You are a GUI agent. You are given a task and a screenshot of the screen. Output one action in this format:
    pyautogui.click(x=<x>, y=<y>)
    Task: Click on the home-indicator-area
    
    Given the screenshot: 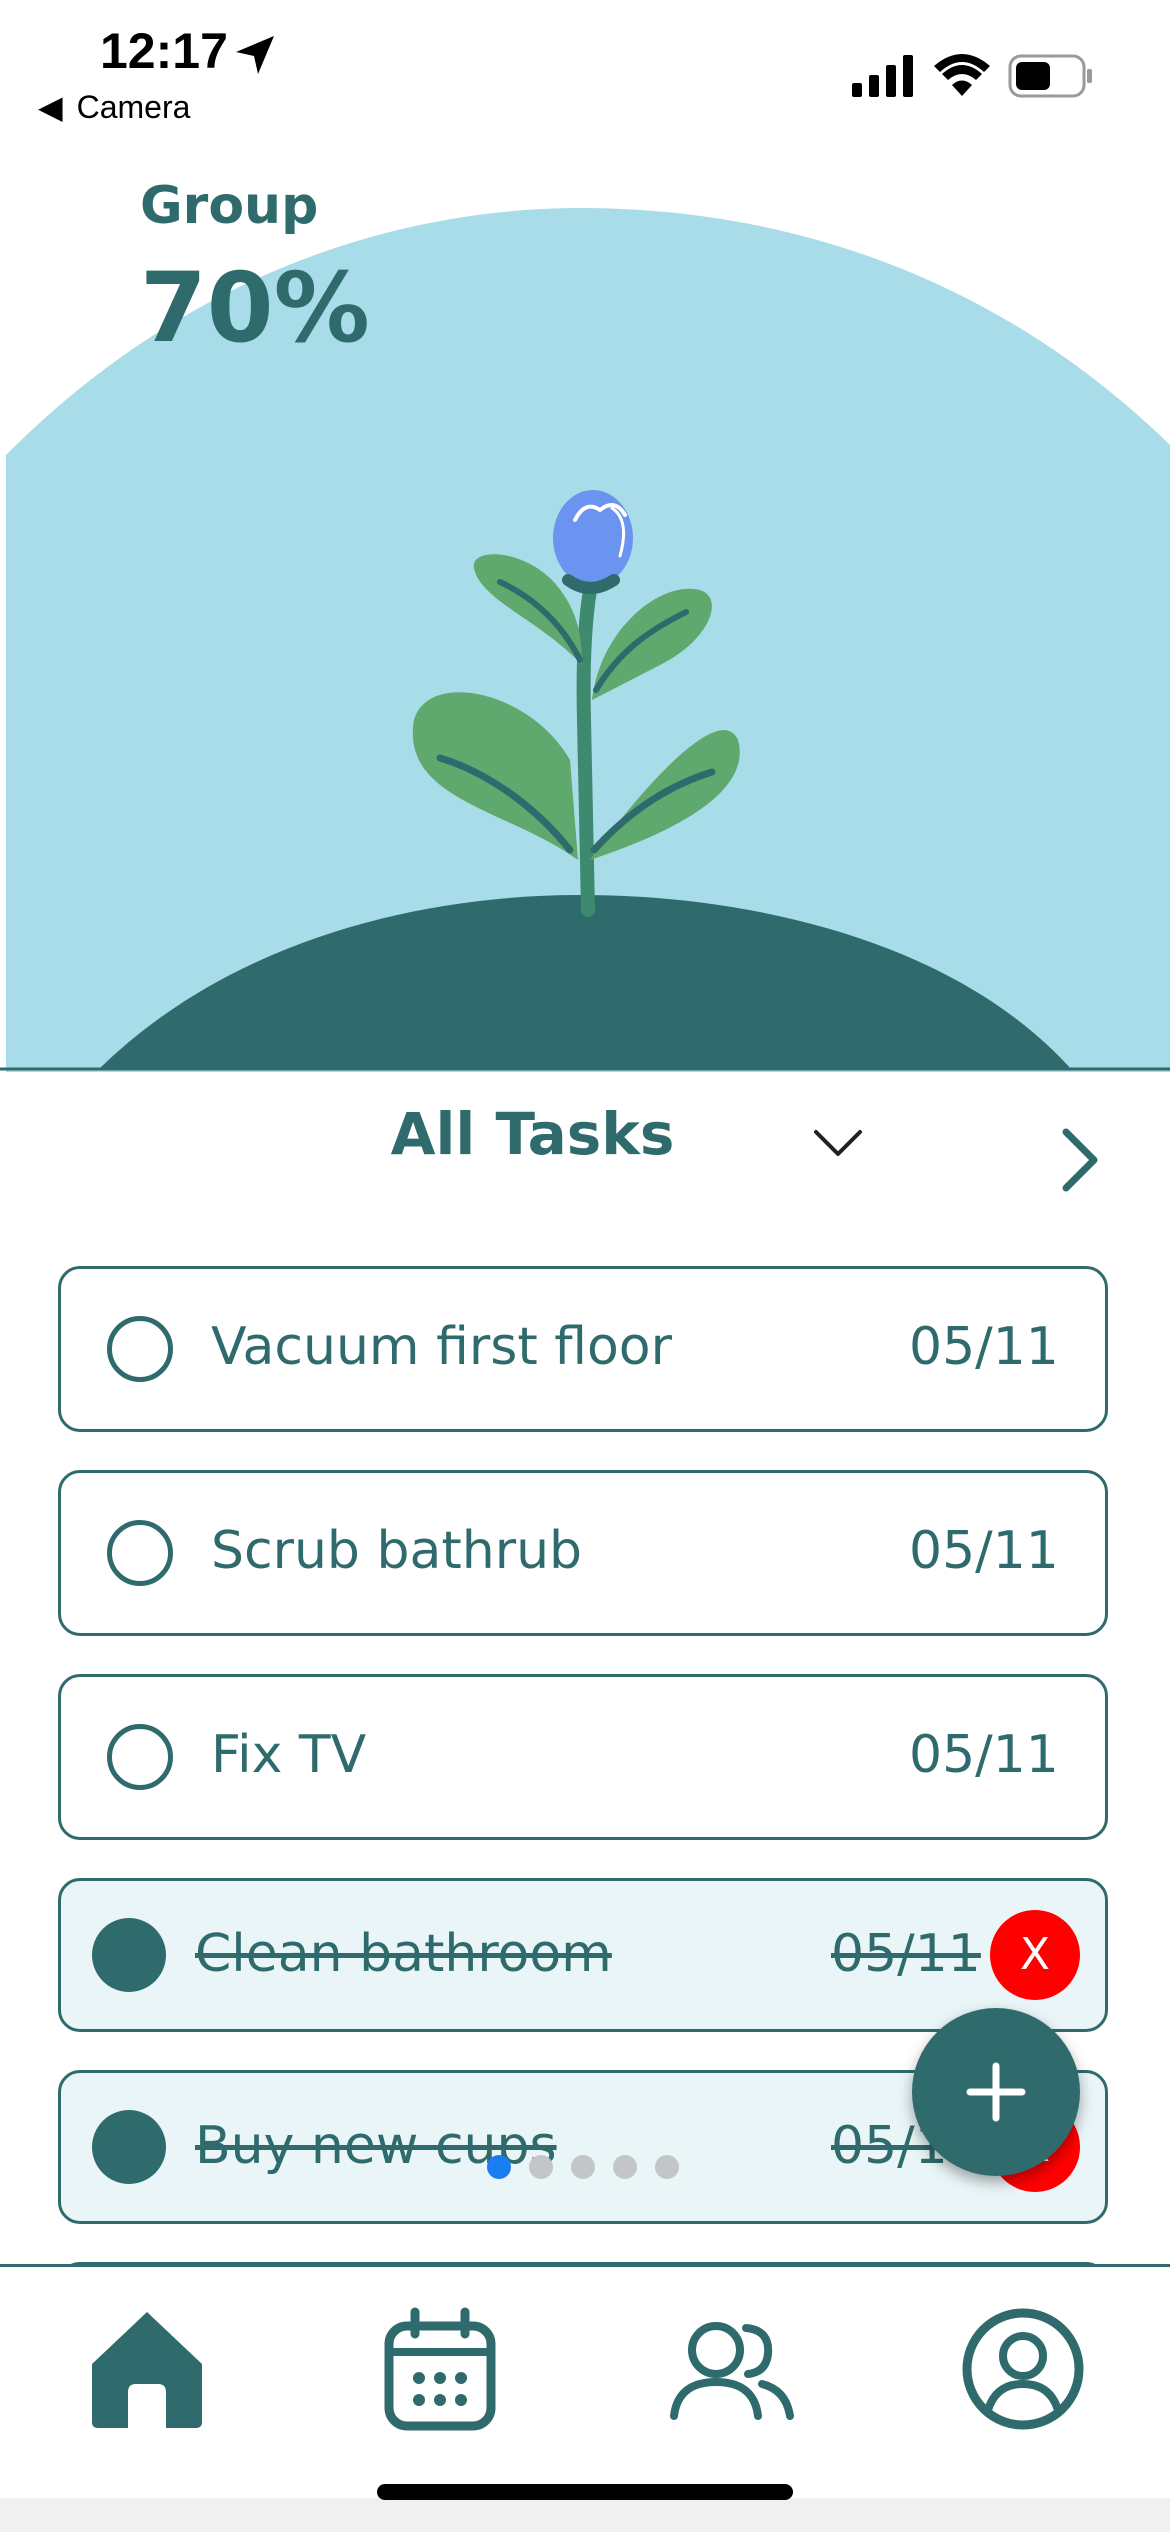 What is the action you would take?
    pyautogui.click(x=585, y=2515)
    